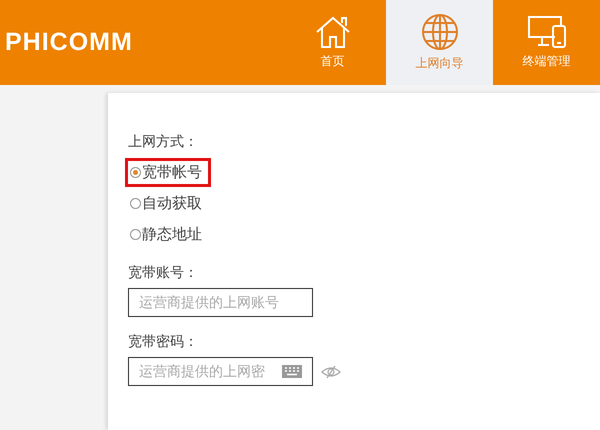 The width and height of the screenshot is (600, 430). I want to click on logo: PHICOMM, so click(69, 42).